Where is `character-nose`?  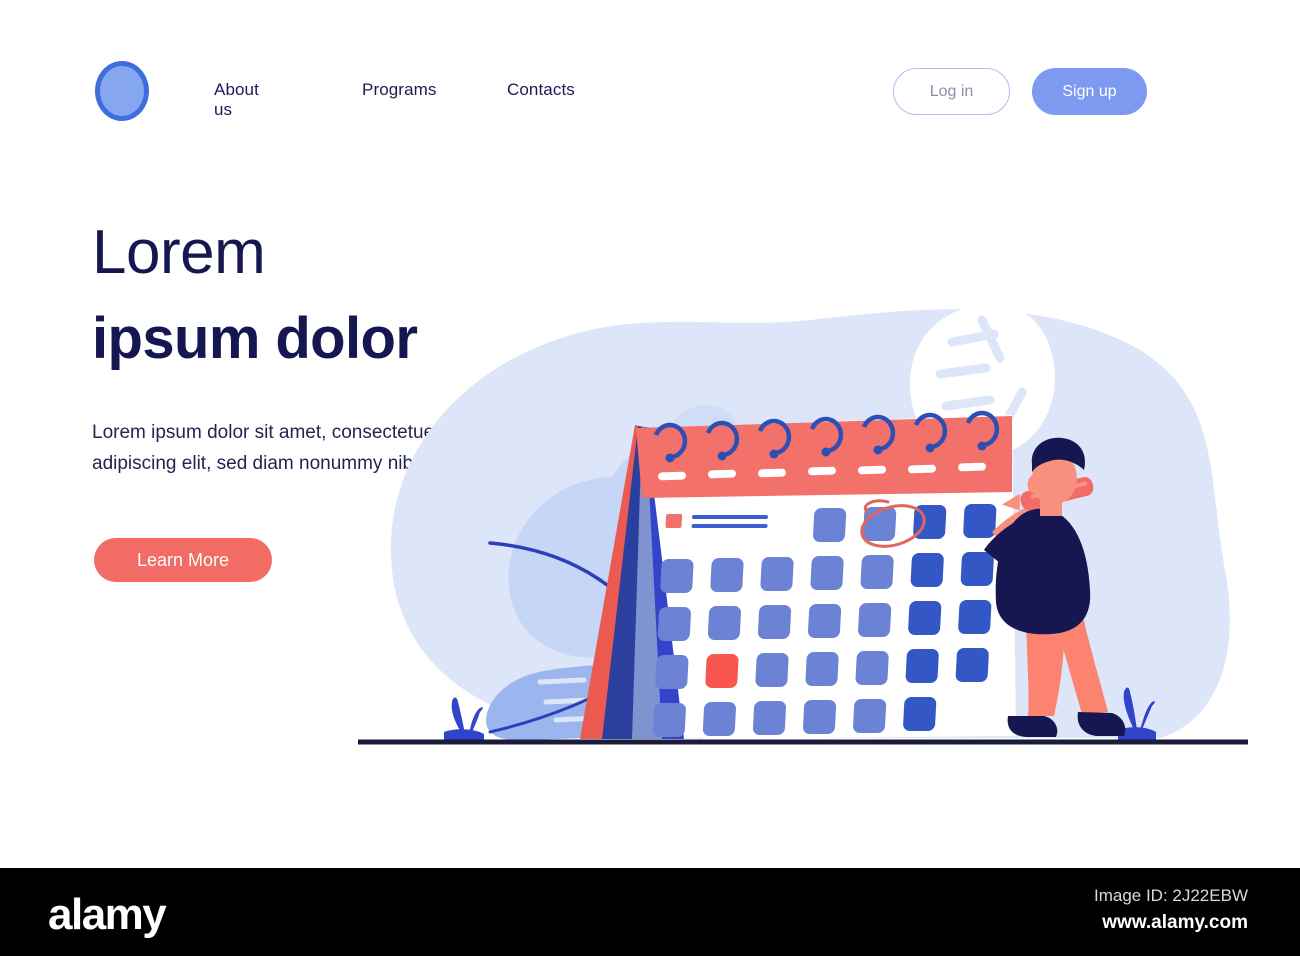
character-nose is located at coordinates (1032, 484).